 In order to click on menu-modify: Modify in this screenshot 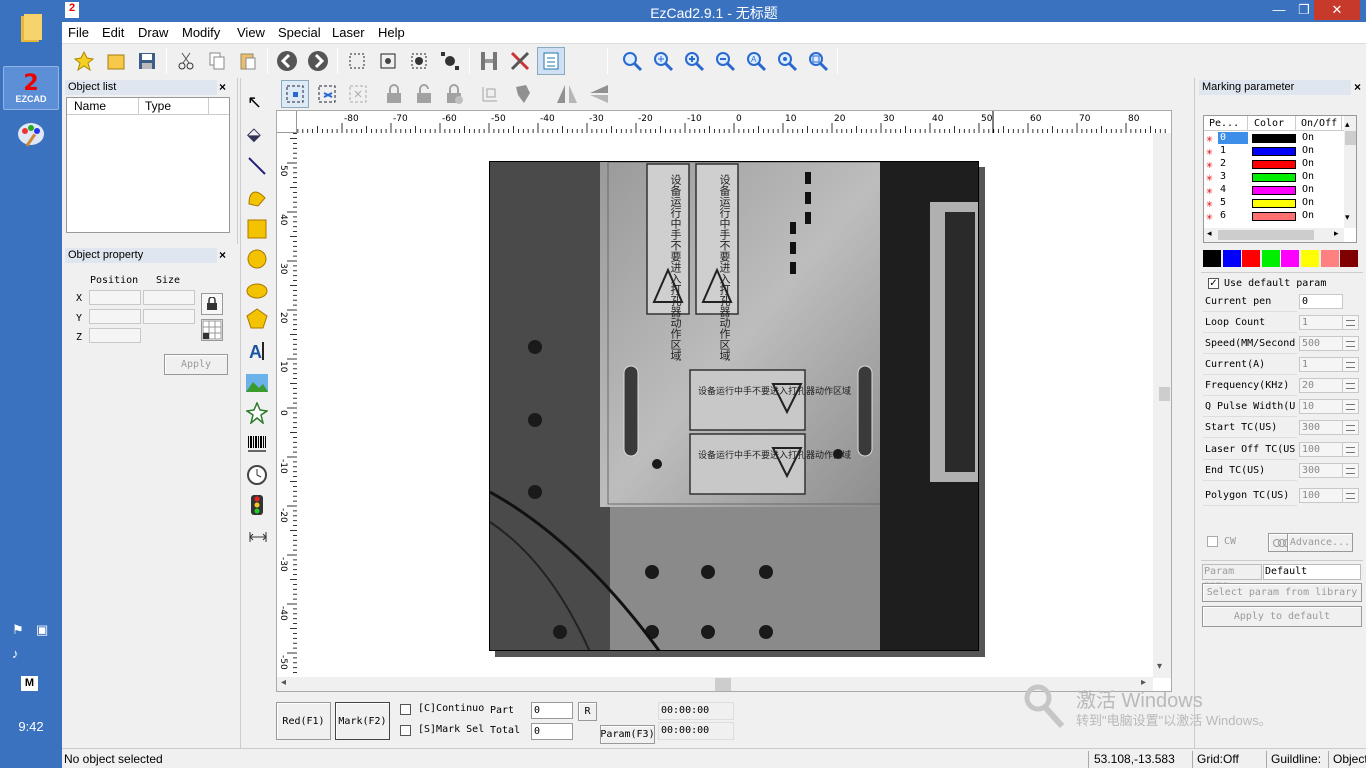, I will do `click(201, 32)`.